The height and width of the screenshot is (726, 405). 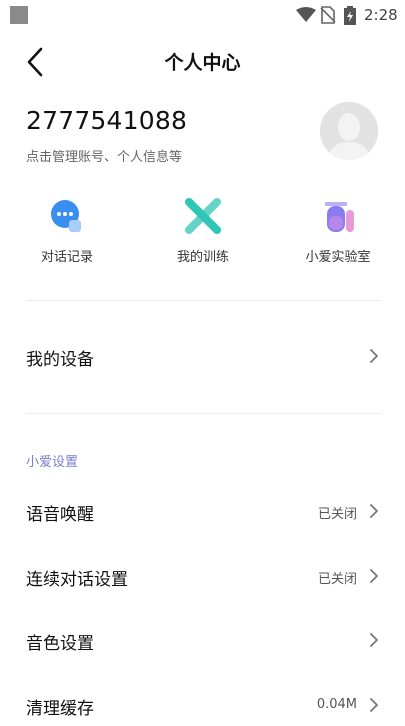 I want to click on account-subtitle: 点击管理账号、个人信息等, so click(x=104, y=155).